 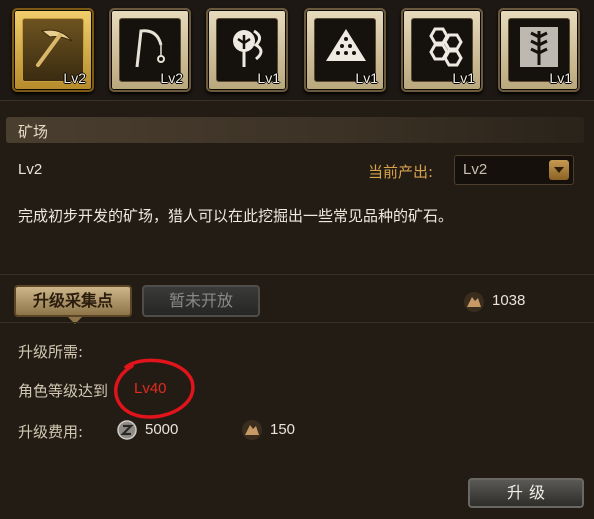 What do you see at coordinates (63, 391) in the screenshot?
I see `role-level-requirement-label: 角色等级达到` at bounding box center [63, 391].